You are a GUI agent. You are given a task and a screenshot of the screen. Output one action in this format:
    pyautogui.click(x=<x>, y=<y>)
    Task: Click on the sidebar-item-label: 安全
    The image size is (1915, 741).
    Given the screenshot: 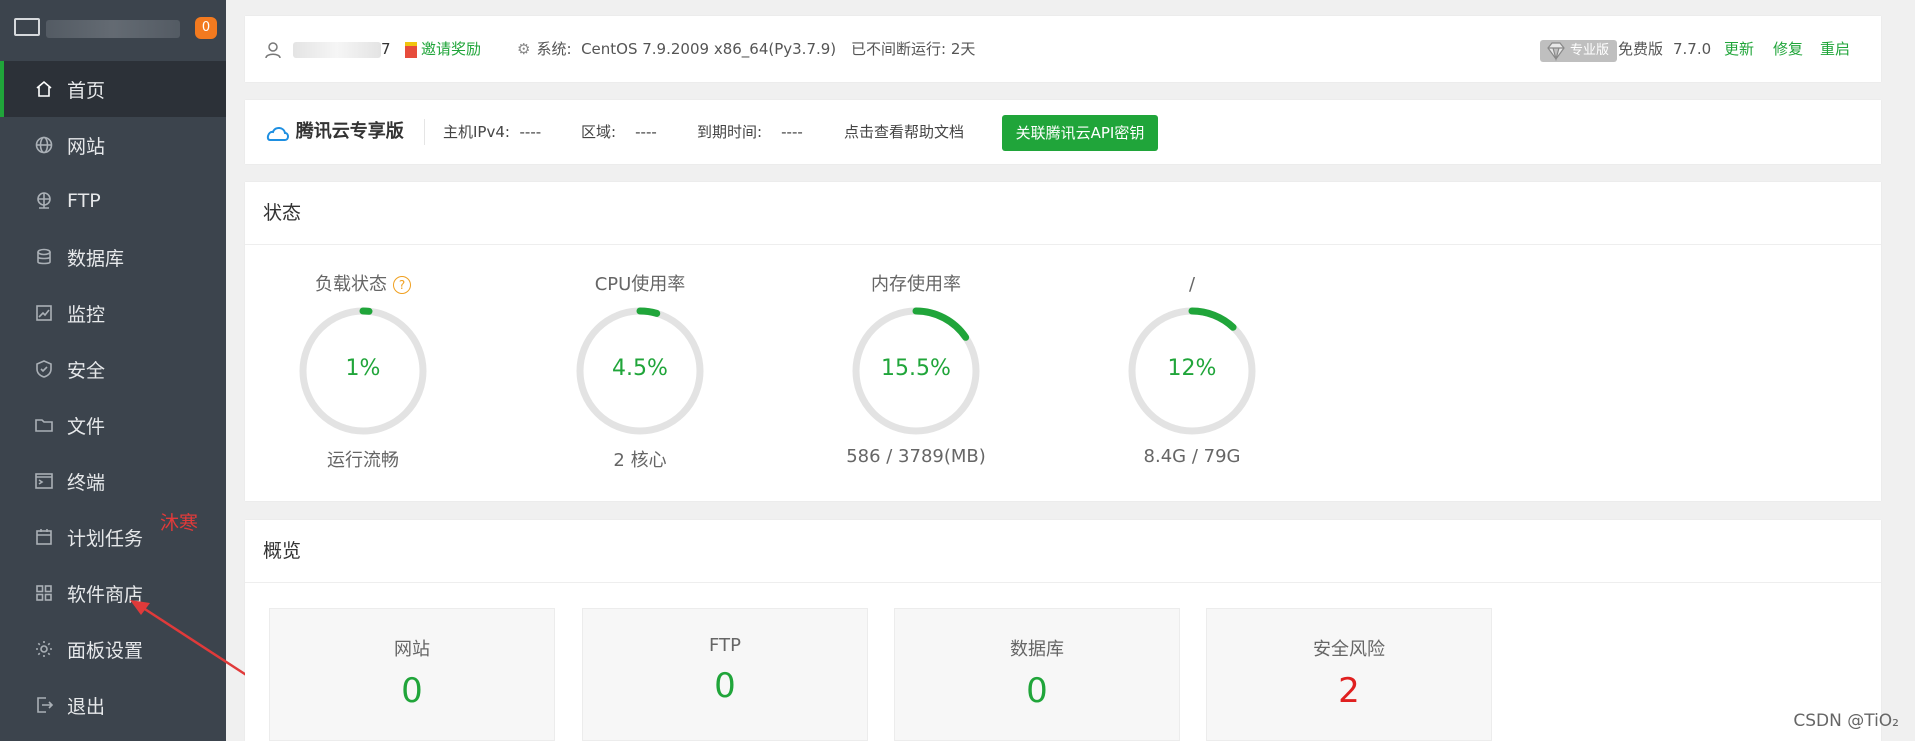 What is the action you would take?
    pyautogui.click(x=86, y=370)
    